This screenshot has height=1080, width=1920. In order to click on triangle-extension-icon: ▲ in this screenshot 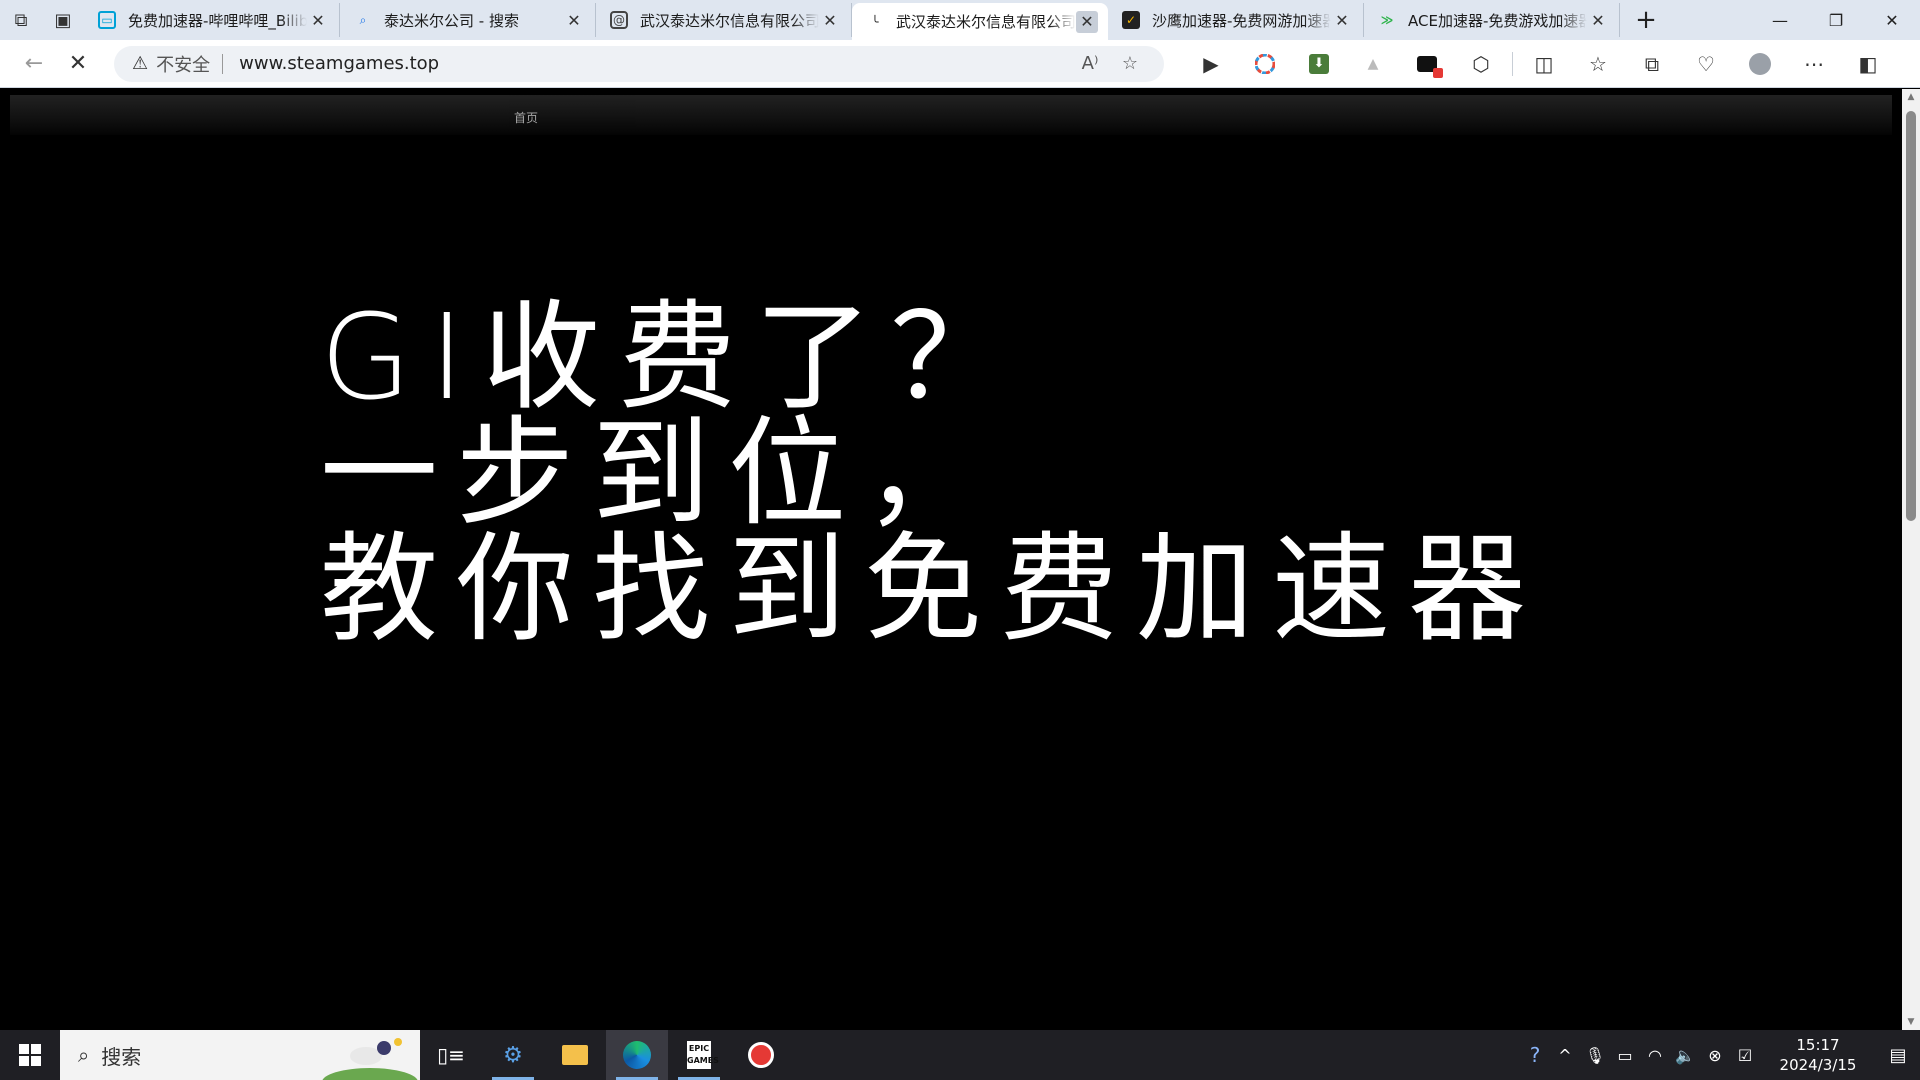, I will do `click(1373, 64)`.